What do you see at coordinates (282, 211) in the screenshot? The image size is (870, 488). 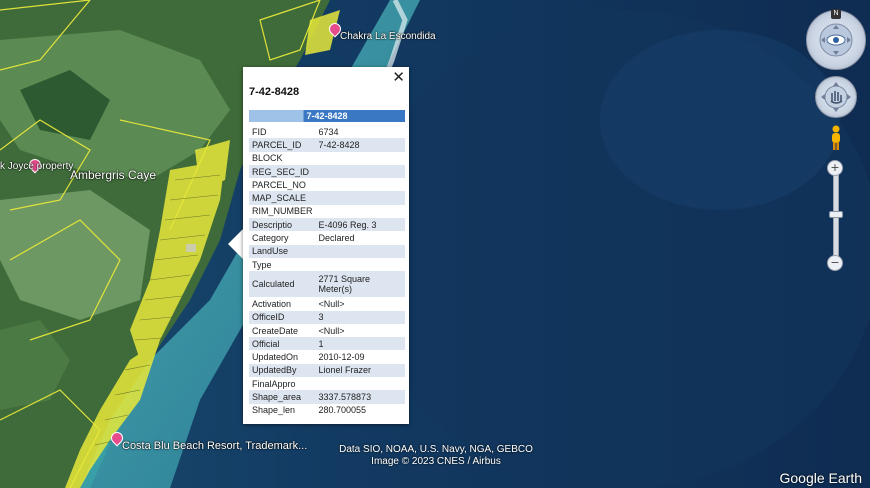 I see `attribute-key: RIM_NUMBER` at bounding box center [282, 211].